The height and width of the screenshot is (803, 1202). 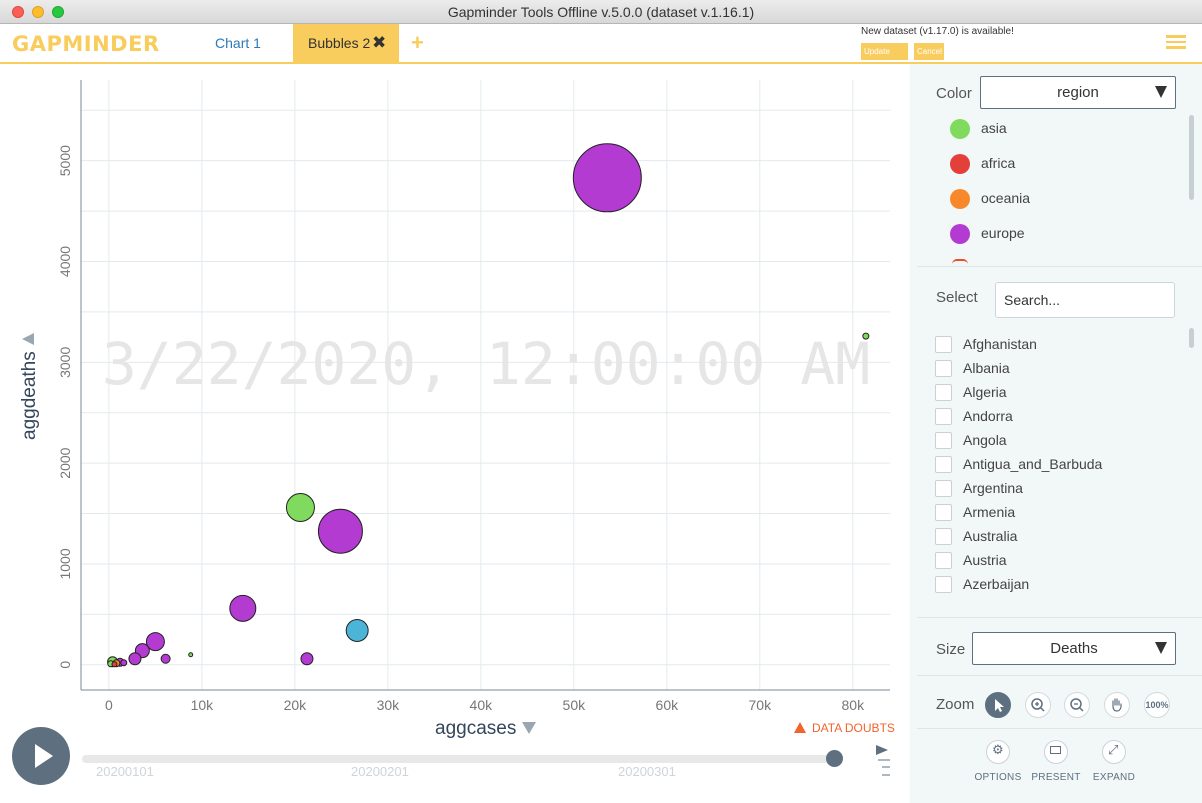 What do you see at coordinates (800, 727) in the screenshot?
I see `warning-icon` at bounding box center [800, 727].